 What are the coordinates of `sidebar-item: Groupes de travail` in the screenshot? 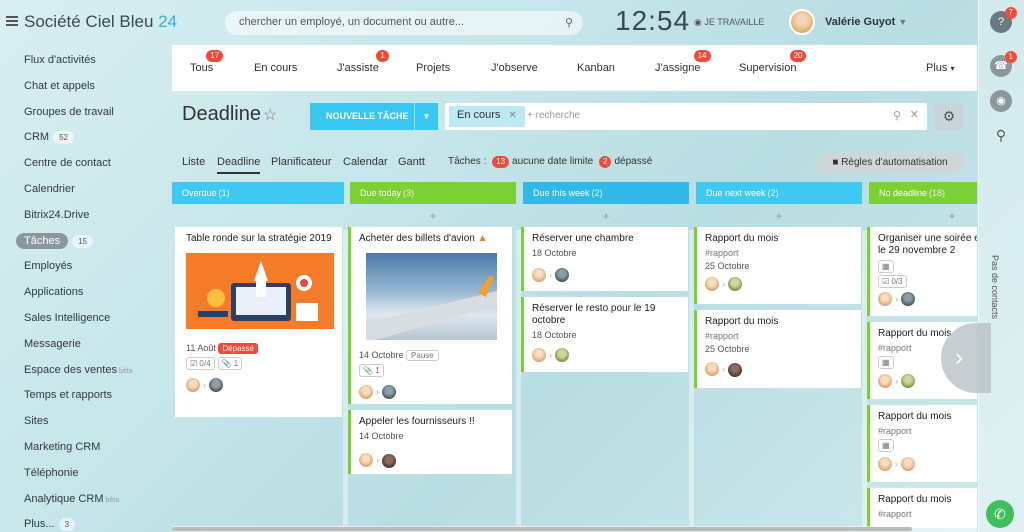 It's located at (85, 115).